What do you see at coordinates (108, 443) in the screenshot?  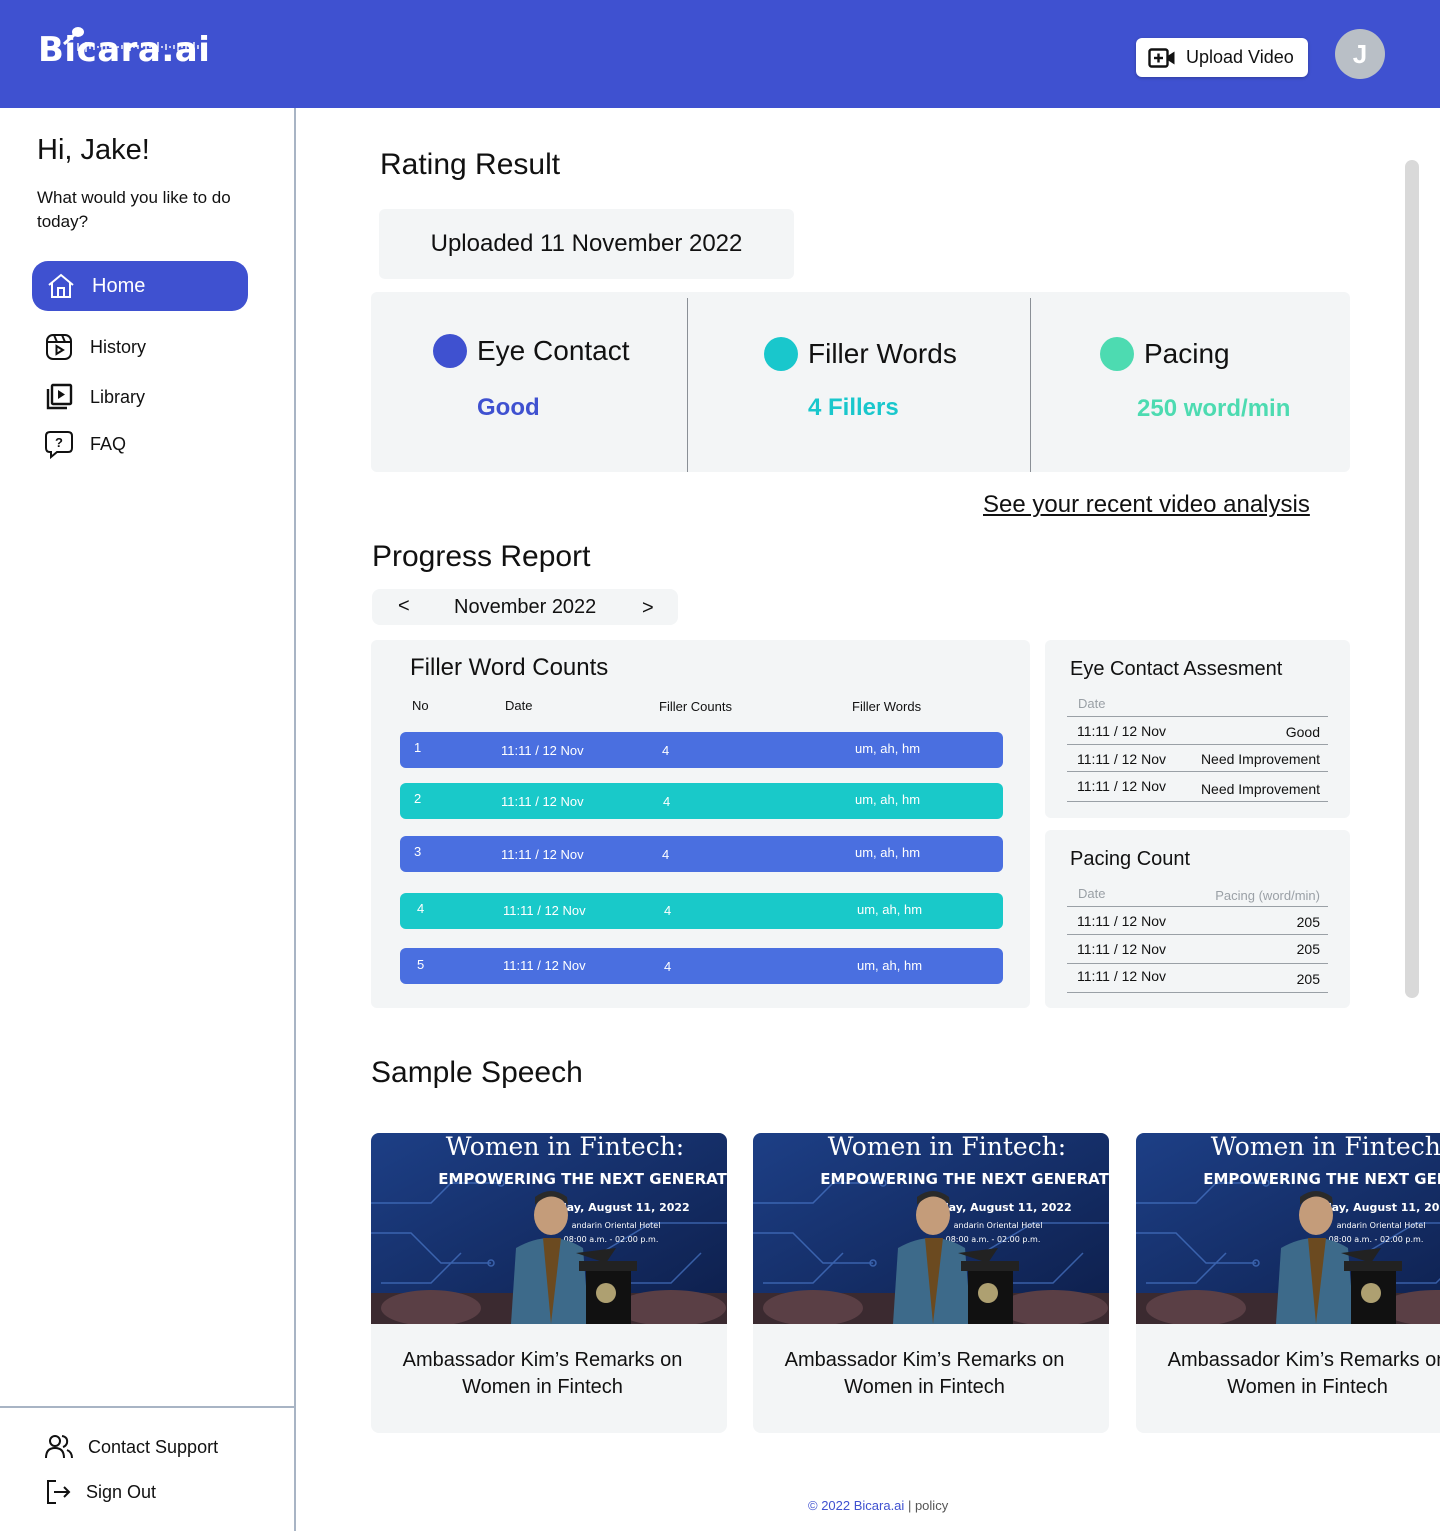 I see `sidebar-item-label: FAQ` at bounding box center [108, 443].